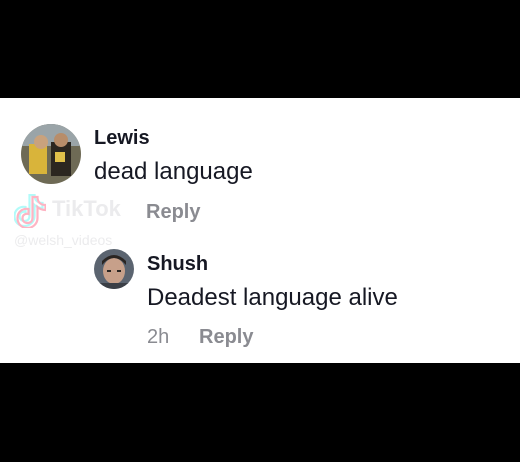  What do you see at coordinates (86, 208) in the screenshot?
I see `watermark-brand: TikTok` at bounding box center [86, 208].